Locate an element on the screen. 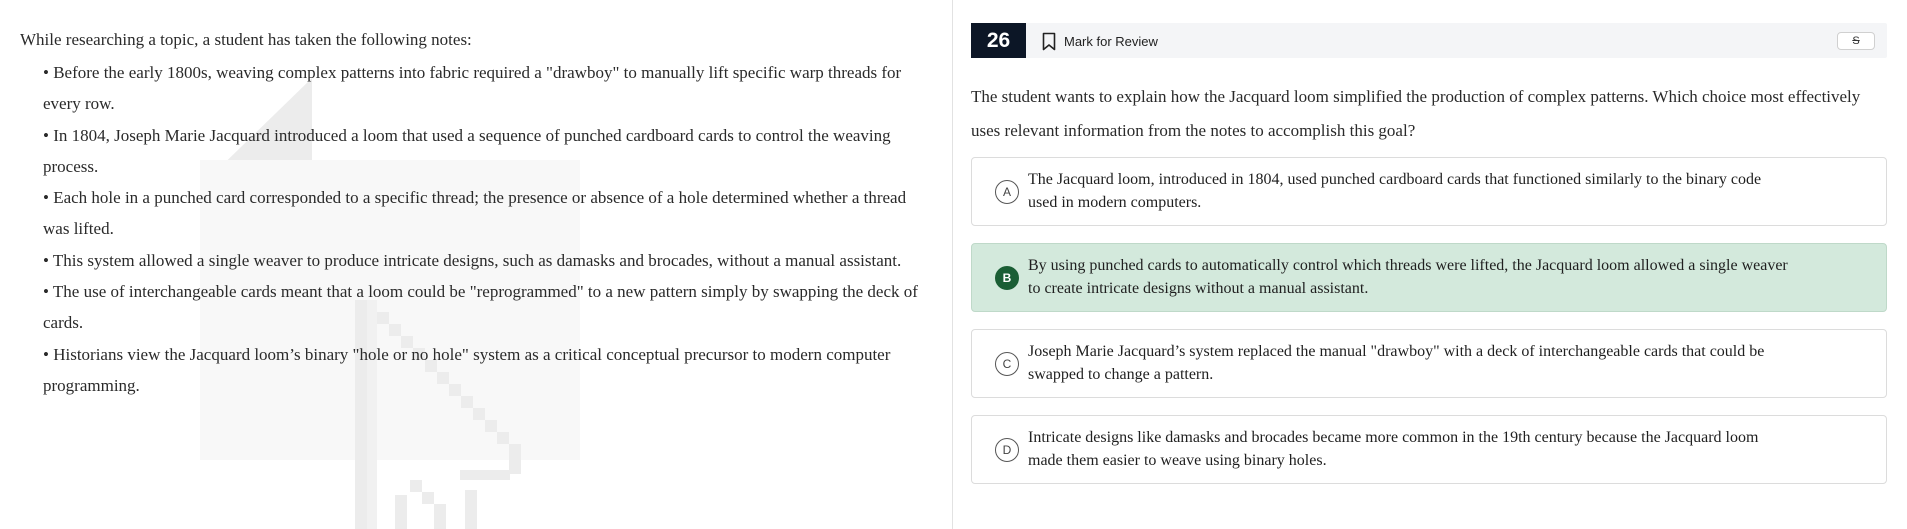 This screenshot has height=529, width=1907. note-line: cards. is located at coordinates (63, 323).